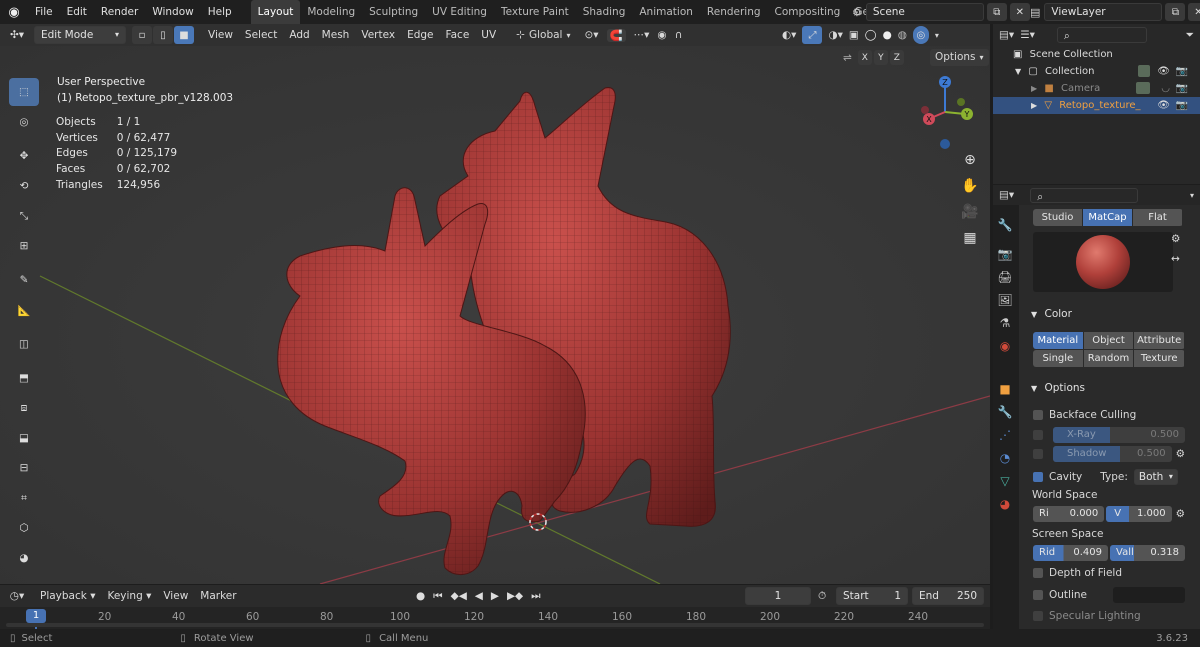 This screenshot has width=1200, height=647. I want to click on pivot-icon: ⊙▾, so click(591, 35).